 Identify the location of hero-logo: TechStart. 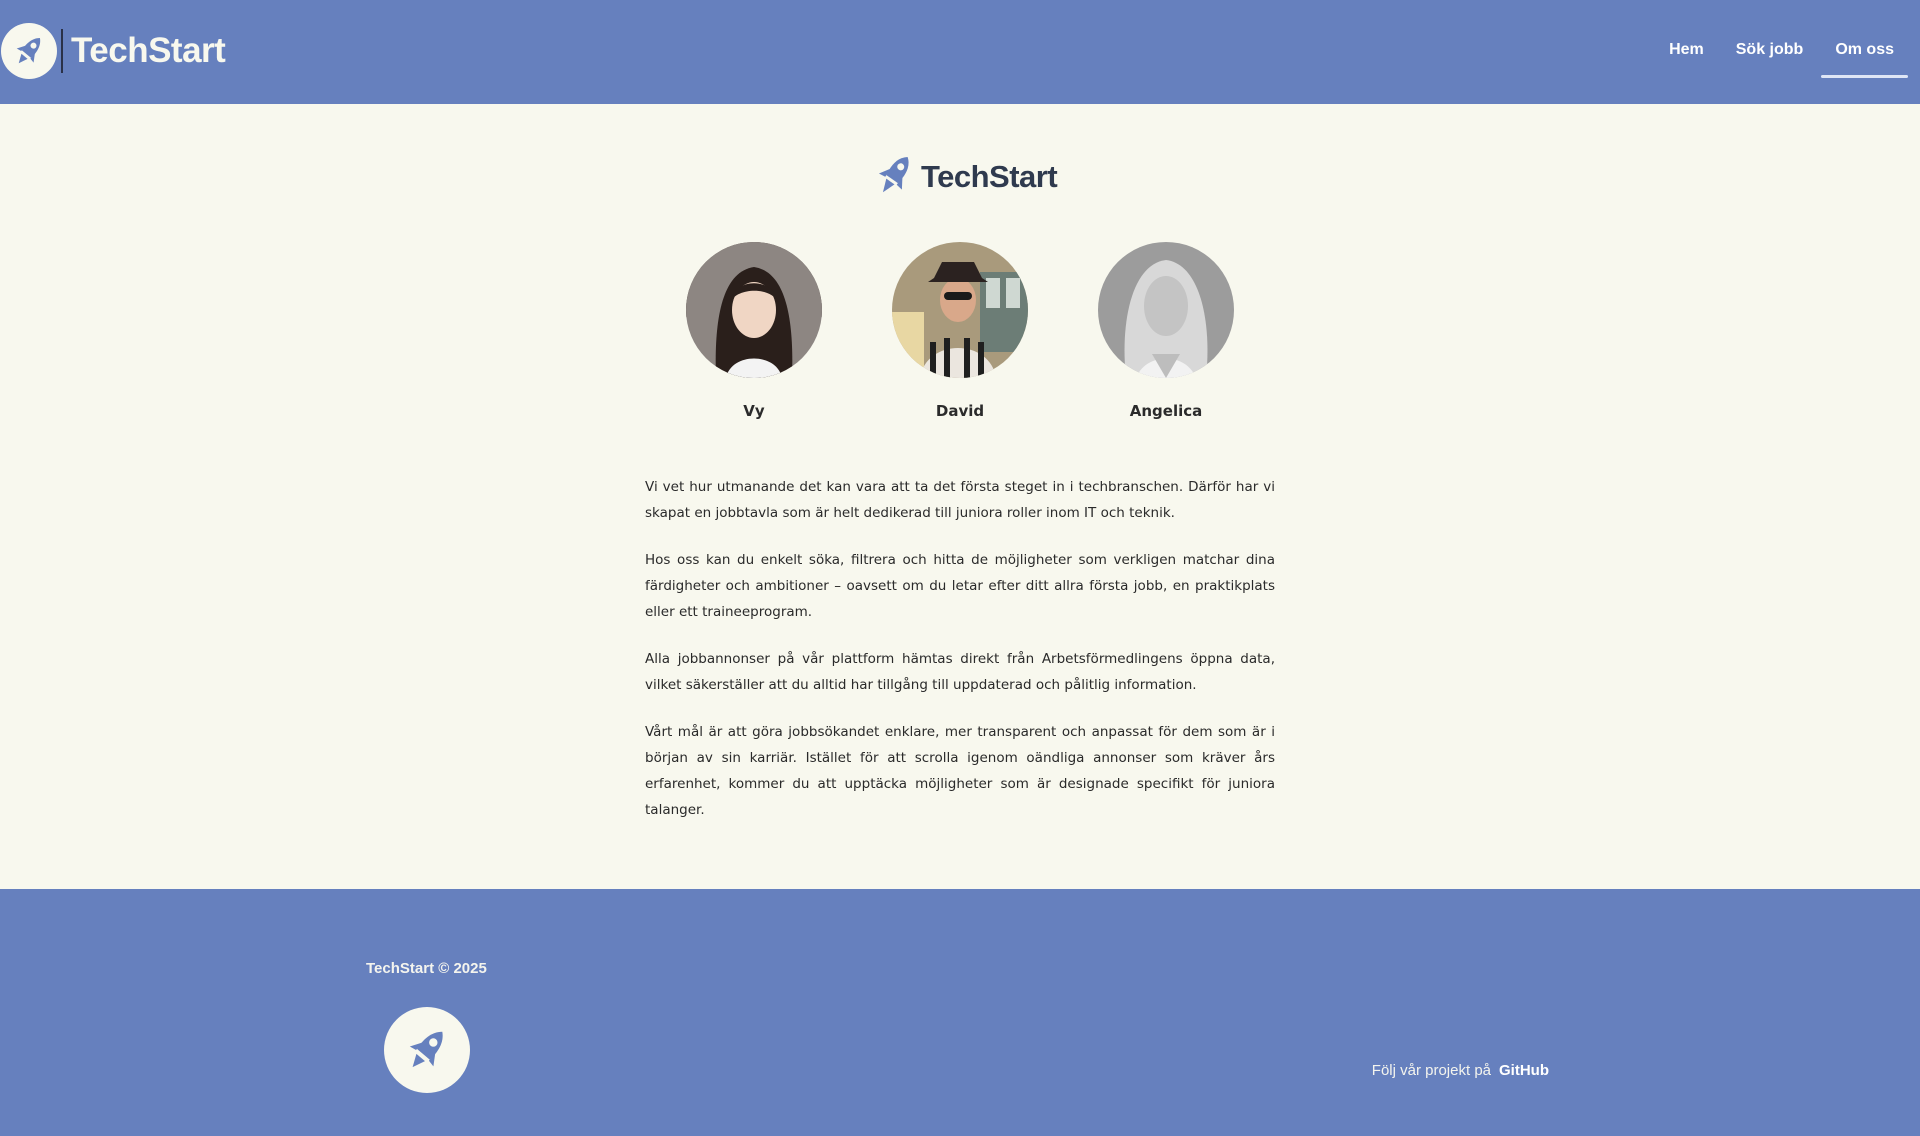
(965, 177).